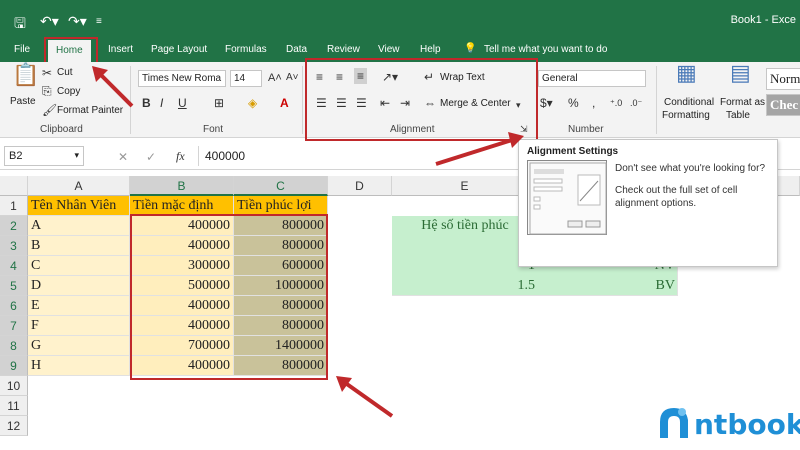  I want to click on check-cell-style: Chec, so click(783, 105).